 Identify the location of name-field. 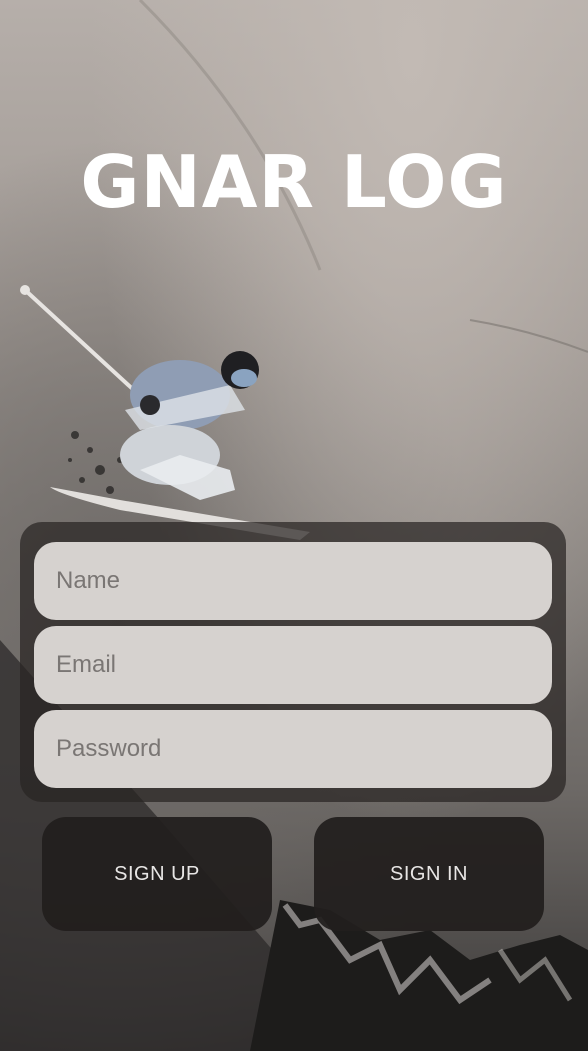
(293, 581).